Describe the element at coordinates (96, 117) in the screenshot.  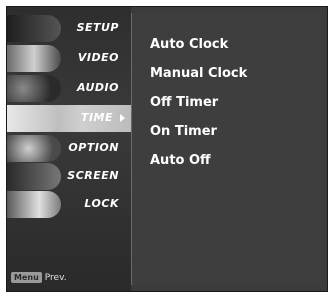
I see `sidebar-item-label: TIME` at that location.